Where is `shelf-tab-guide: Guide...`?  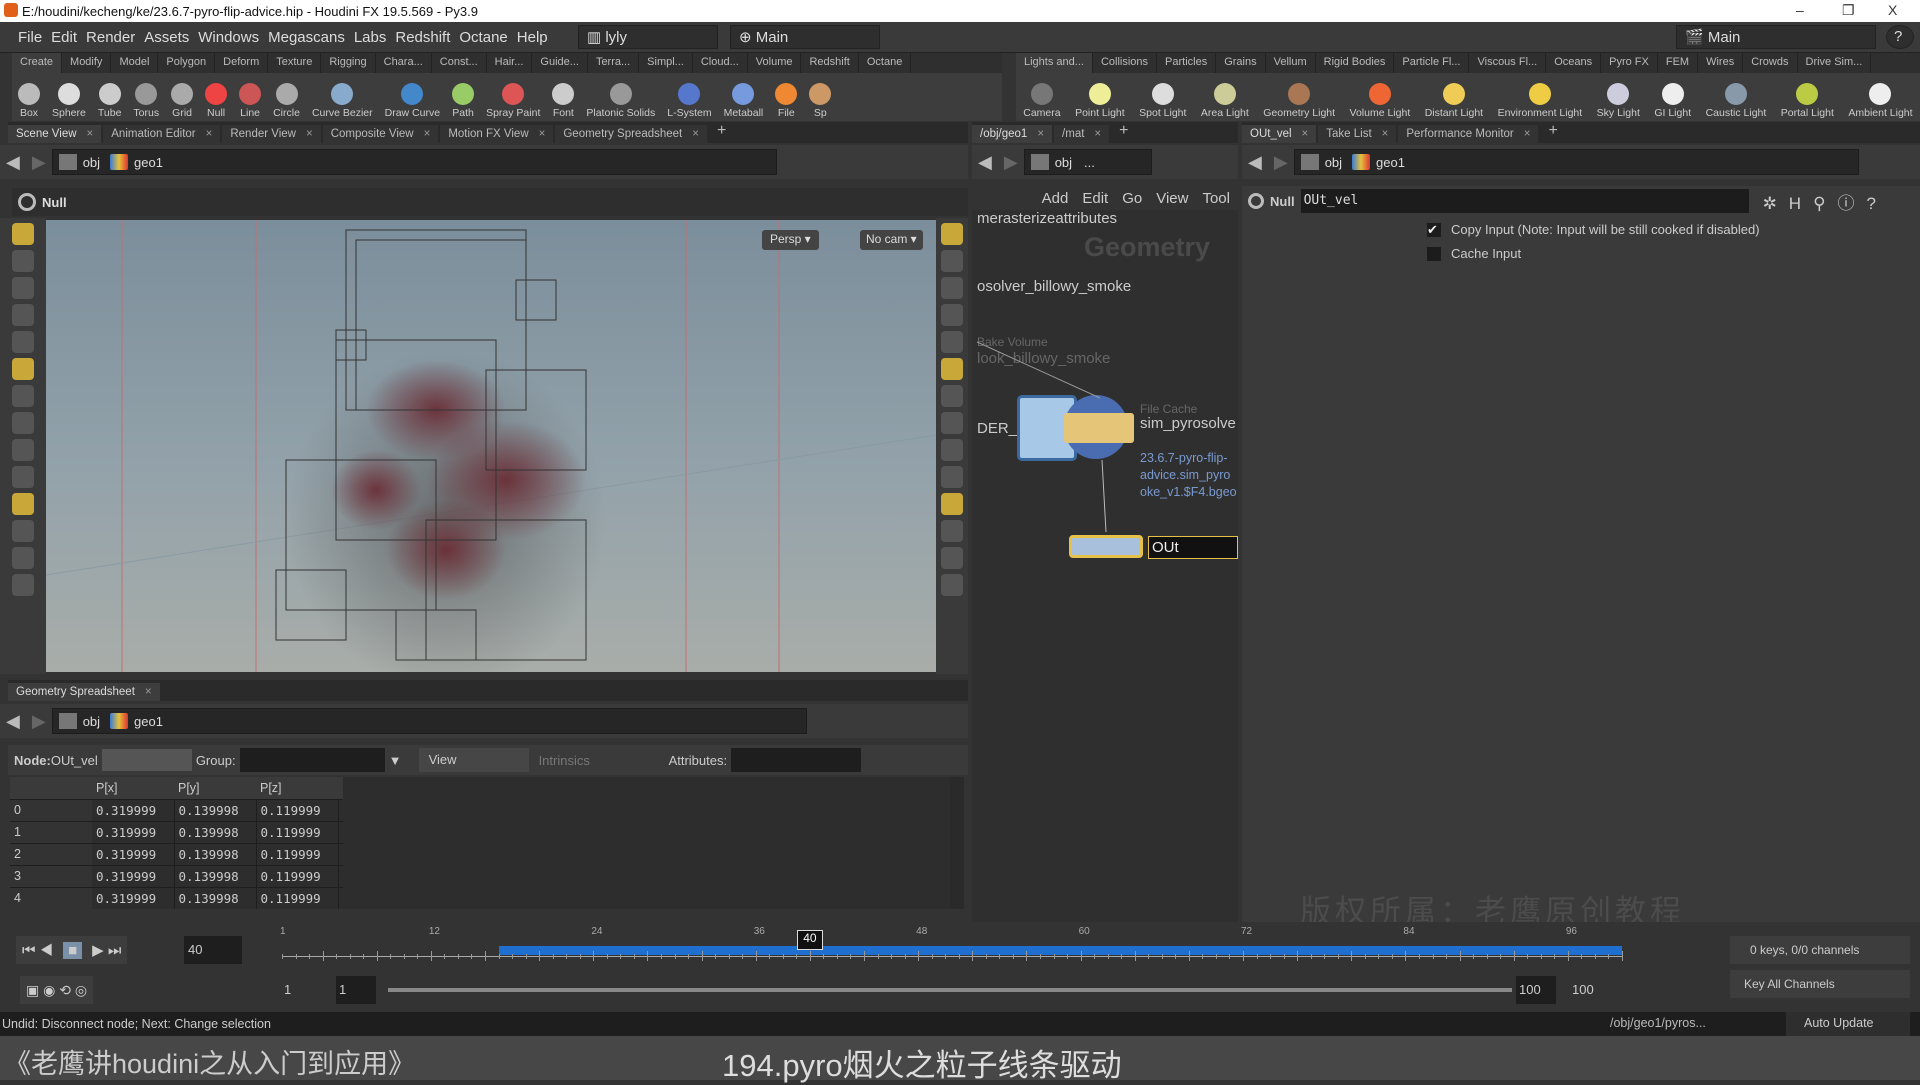 shelf-tab-guide: Guide... is located at coordinates (560, 63).